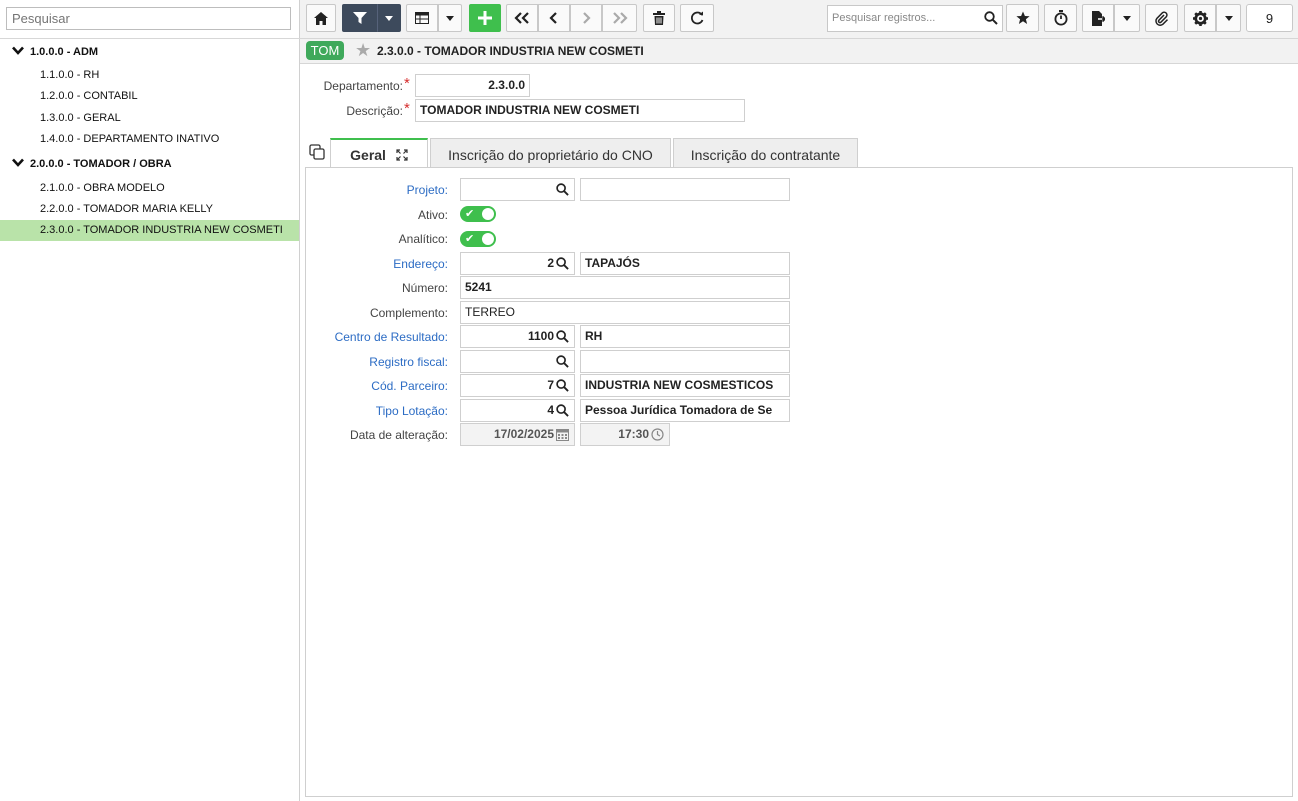 This screenshot has height=801, width=1298. I want to click on plus-icon, so click(485, 18).